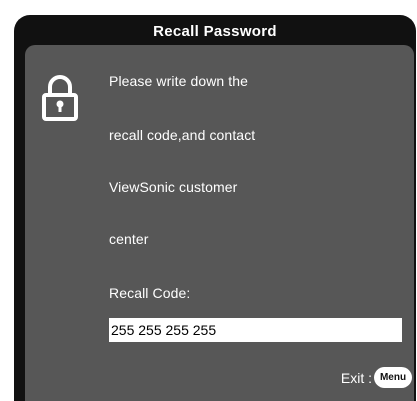 The image size is (417, 401). Describe the element at coordinates (255, 330) in the screenshot. I see `recall-code-field` at that location.